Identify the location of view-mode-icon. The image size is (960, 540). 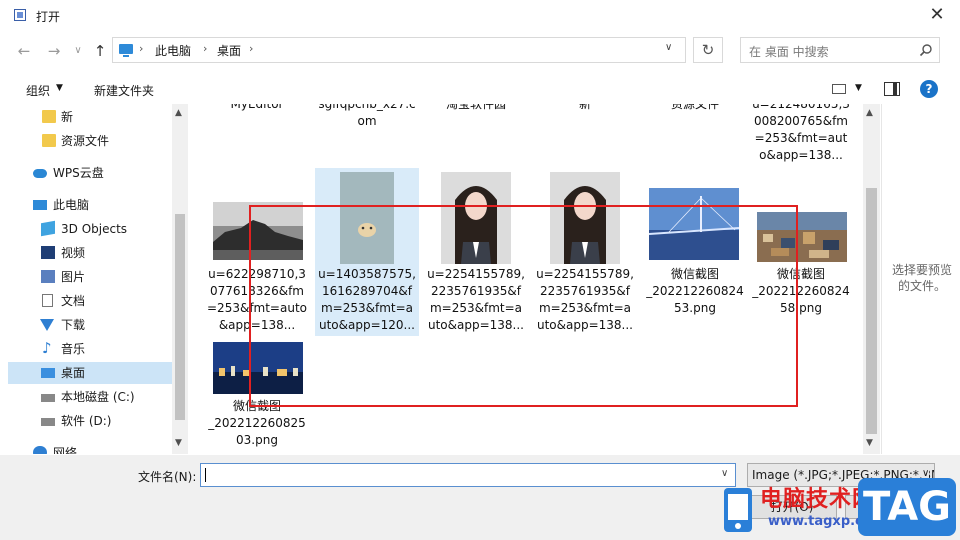
(839, 89).